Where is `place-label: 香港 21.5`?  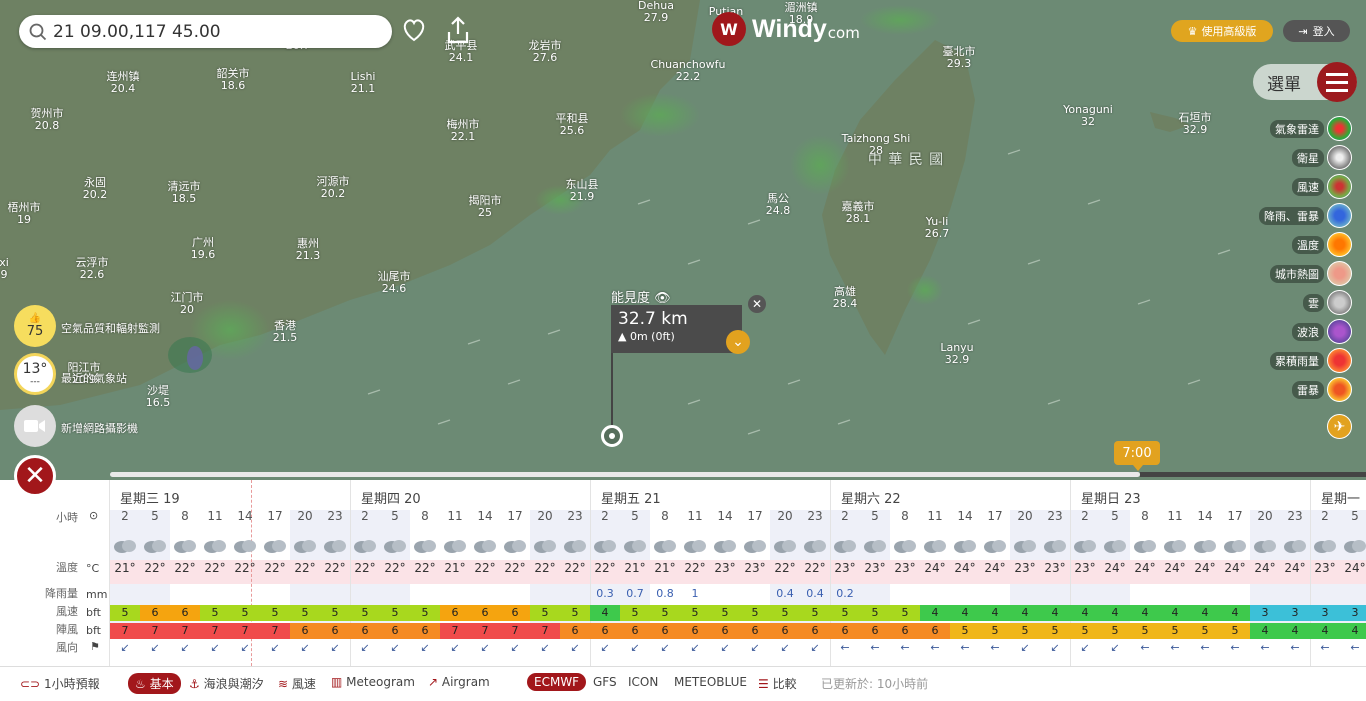 place-label: 香港 21.5 is located at coordinates (285, 331).